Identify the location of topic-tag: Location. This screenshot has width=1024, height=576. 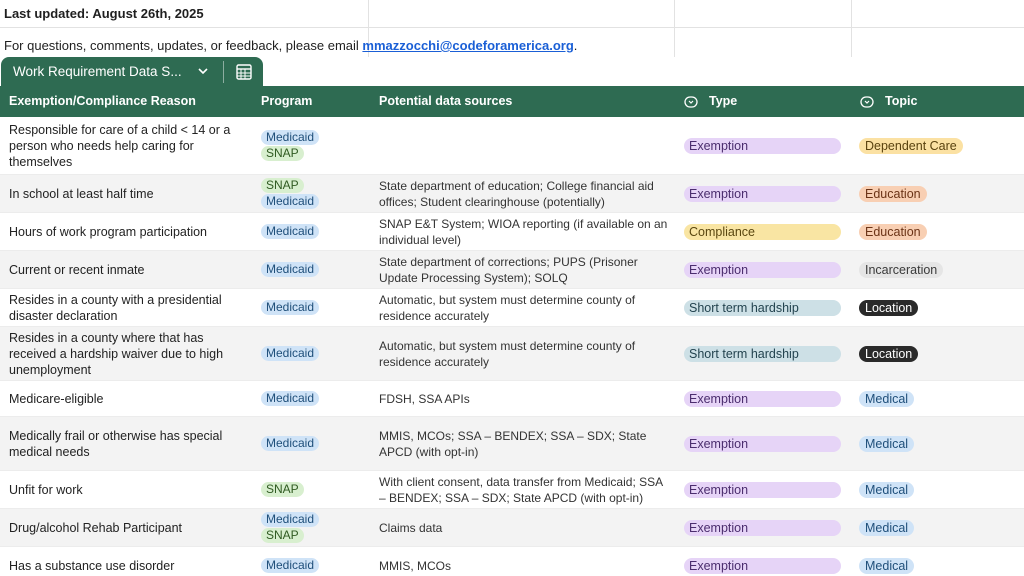
(889, 353).